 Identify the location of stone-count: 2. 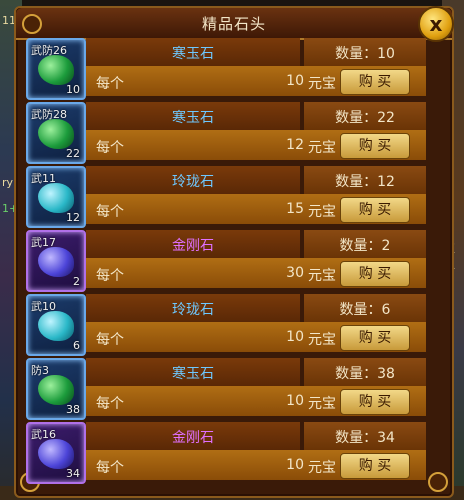
(76, 281).